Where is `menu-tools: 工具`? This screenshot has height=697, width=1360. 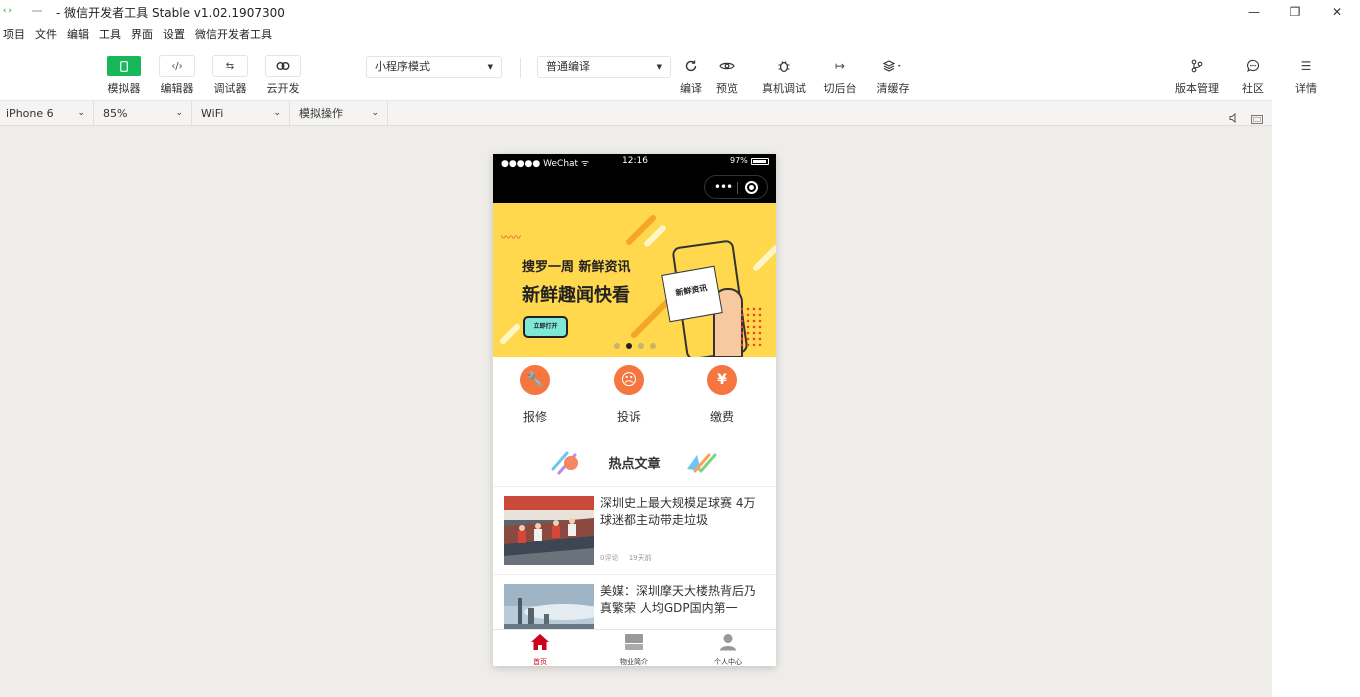 menu-tools: 工具 is located at coordinates (110, 34).